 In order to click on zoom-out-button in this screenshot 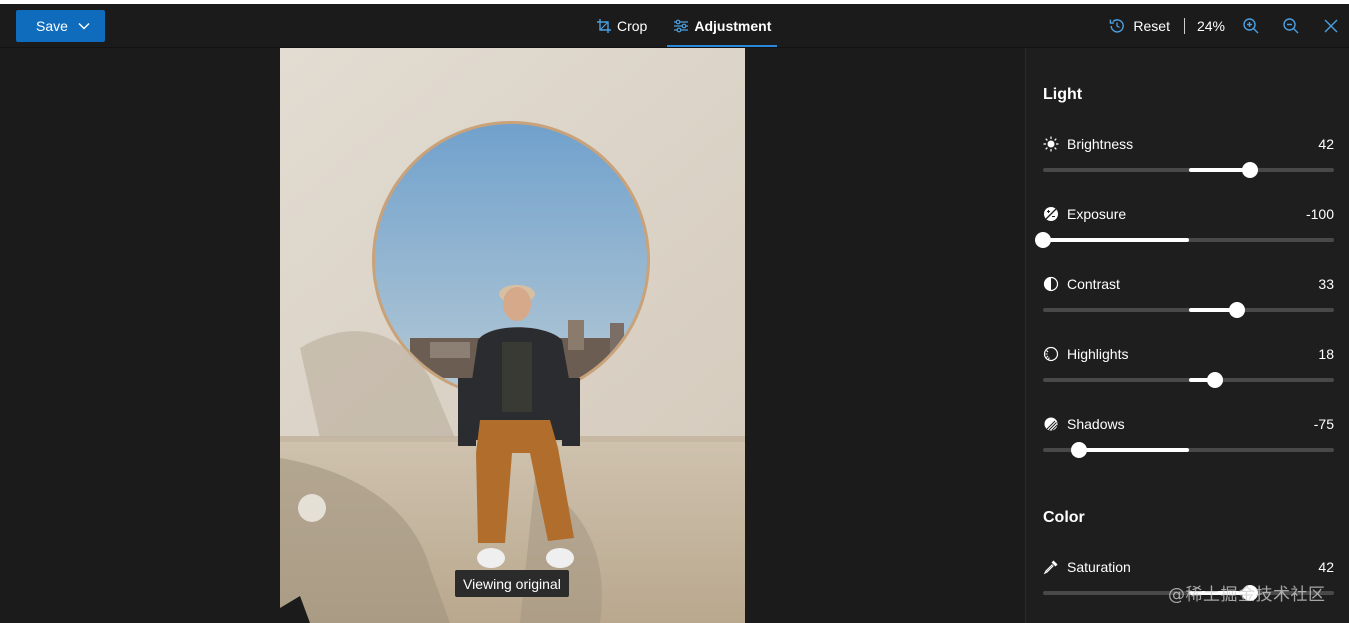, I will do `click(1291, 26)`.